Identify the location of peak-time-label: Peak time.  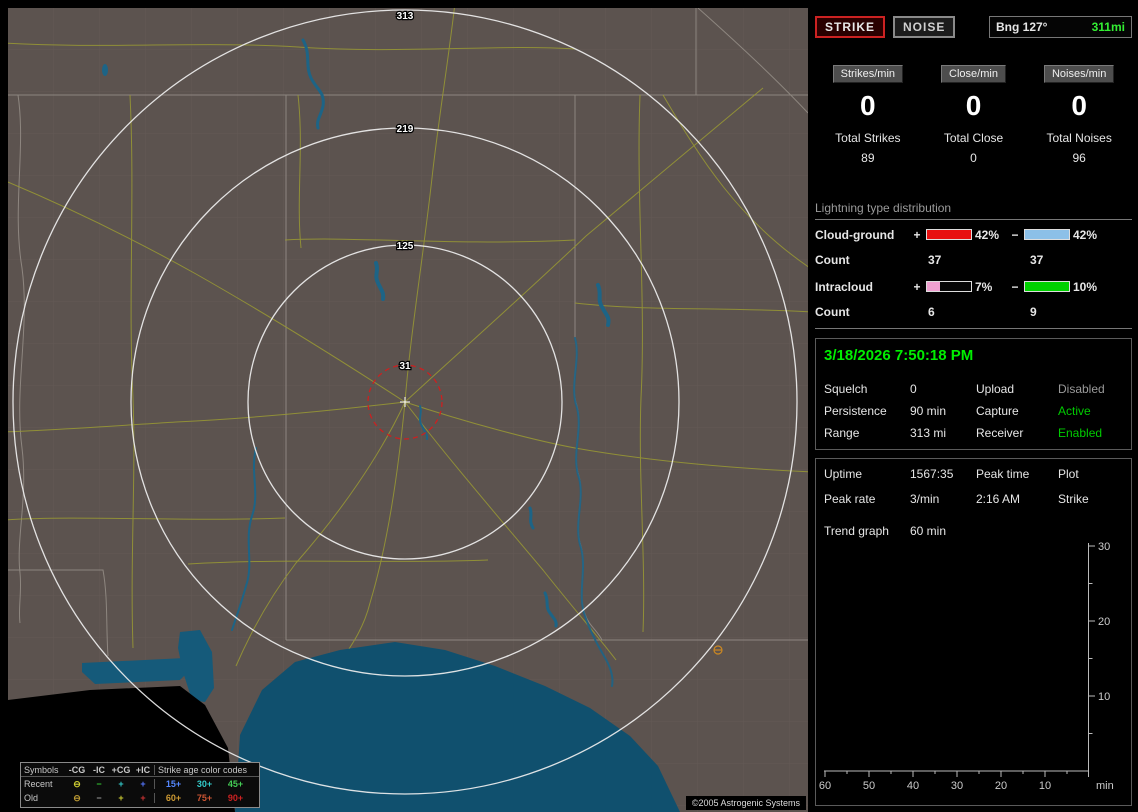
(1003, 474).